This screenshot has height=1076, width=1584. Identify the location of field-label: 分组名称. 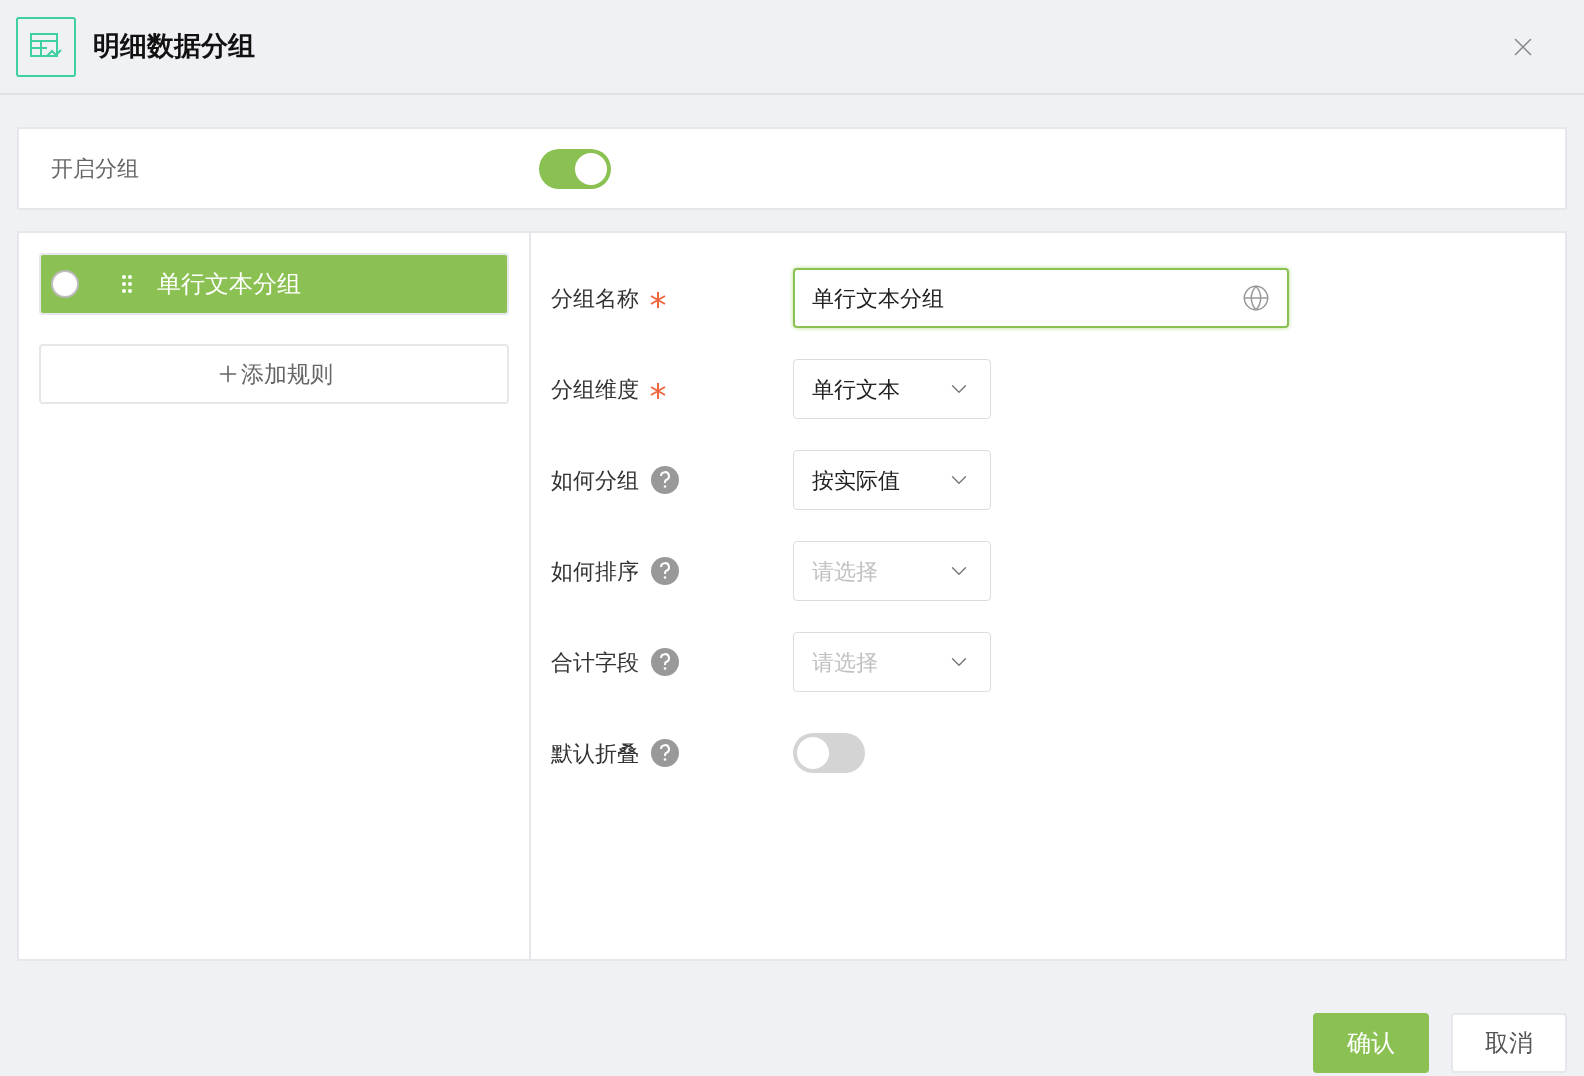
(595, 298).